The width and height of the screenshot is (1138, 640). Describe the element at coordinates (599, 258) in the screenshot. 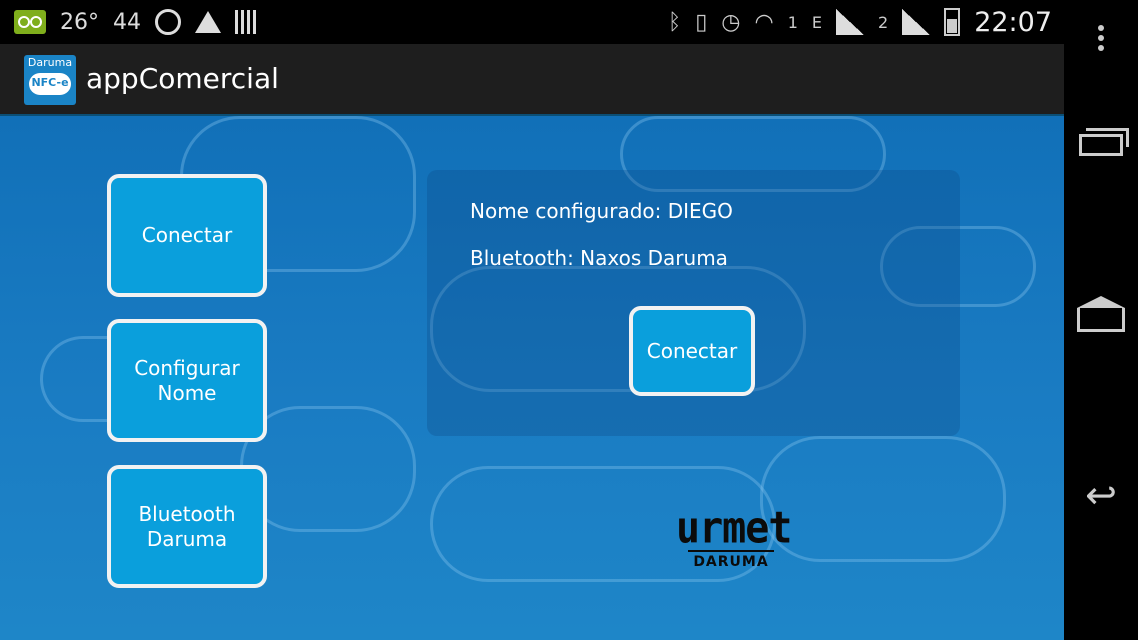

I see `bluetooth-device-text: Bluetooth: Naxos Daruma` at that location.